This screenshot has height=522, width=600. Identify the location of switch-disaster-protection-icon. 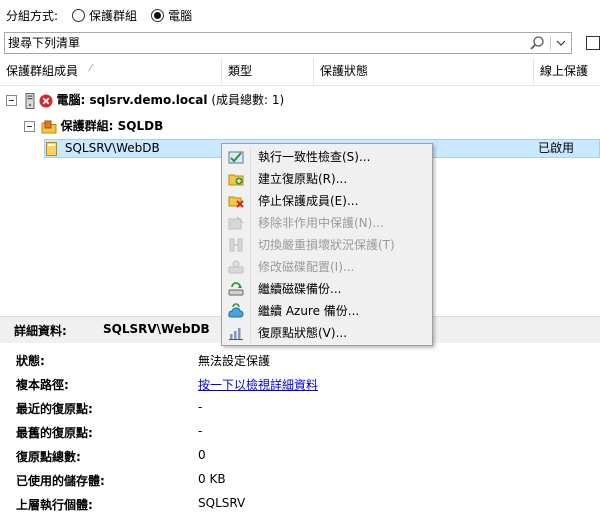
(236, 245).